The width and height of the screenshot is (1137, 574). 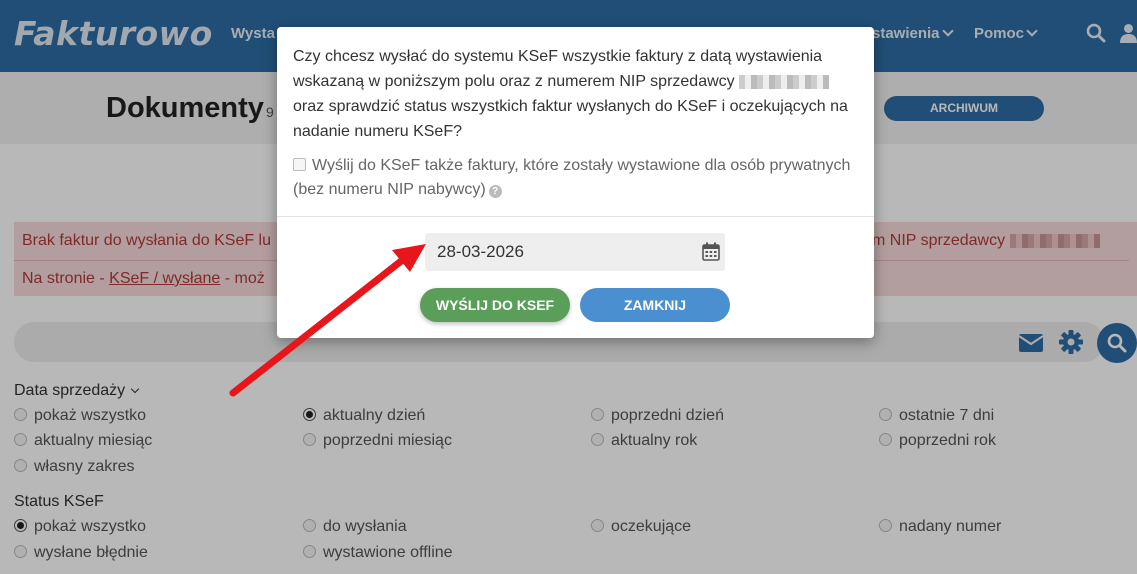 I want to click on annotation-arrow, so click(x=327, y=320).